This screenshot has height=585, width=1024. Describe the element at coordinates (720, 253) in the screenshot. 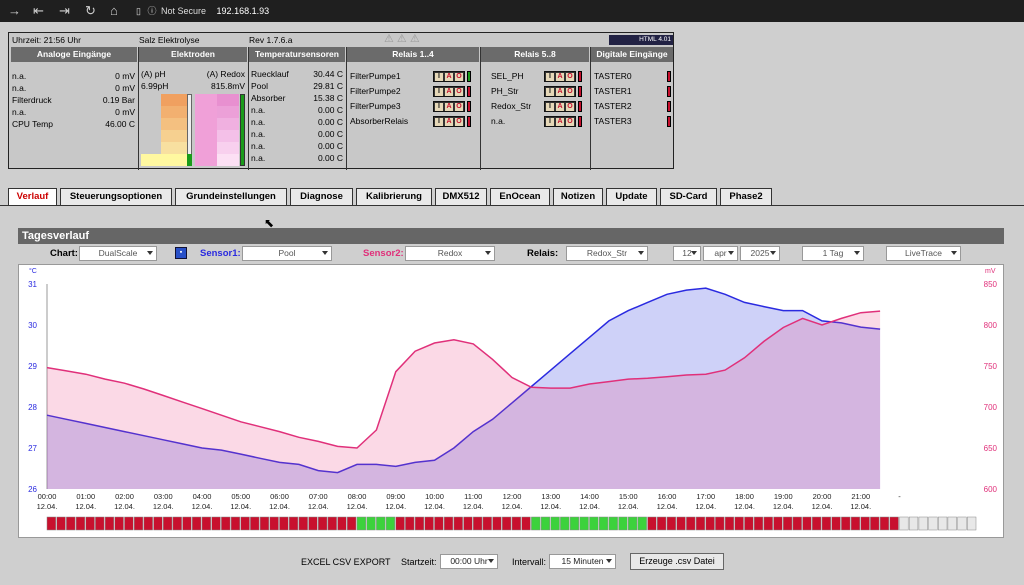

I see `month-select: apr` at that location.